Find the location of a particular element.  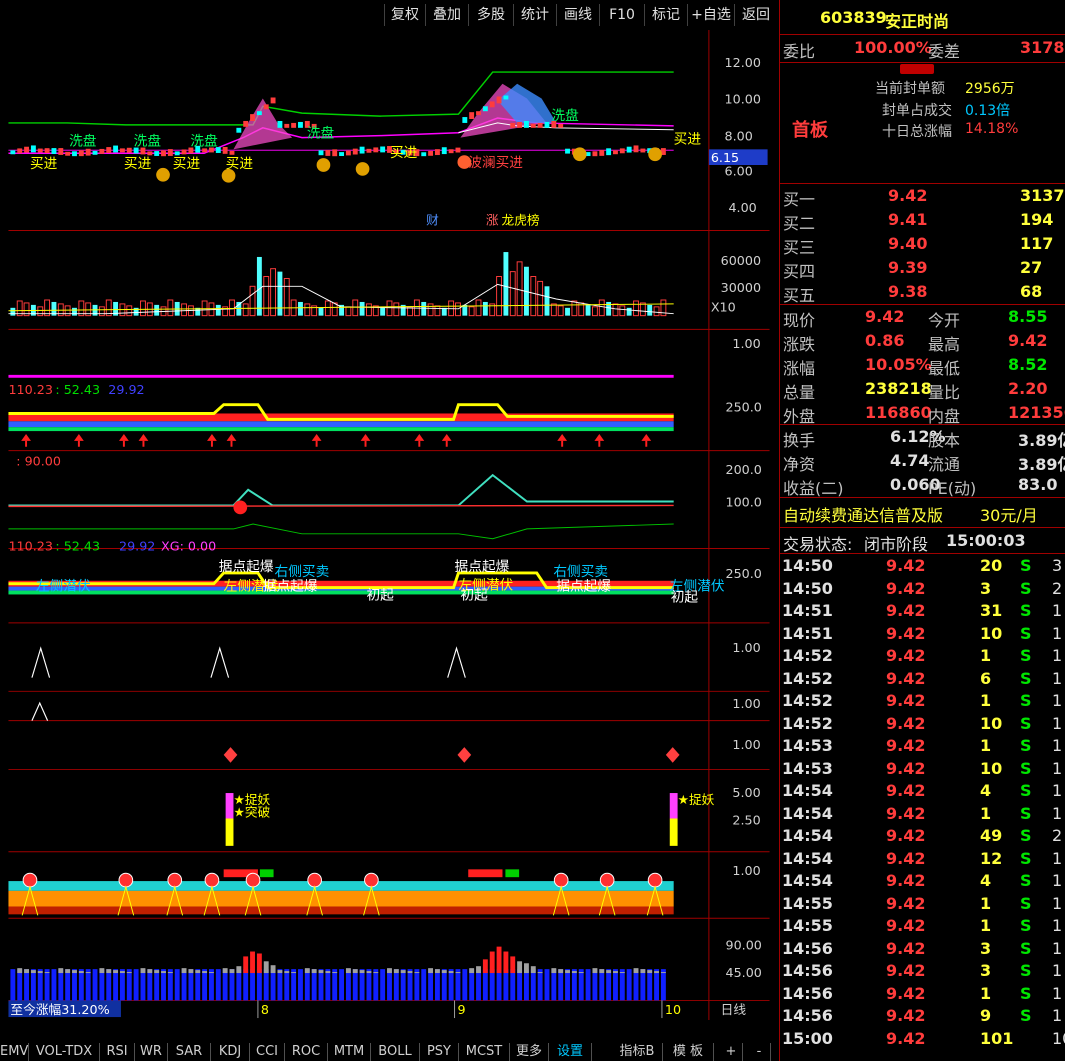

signal-youce-2: 右侧买卖 is located at coordinates (580, 572).